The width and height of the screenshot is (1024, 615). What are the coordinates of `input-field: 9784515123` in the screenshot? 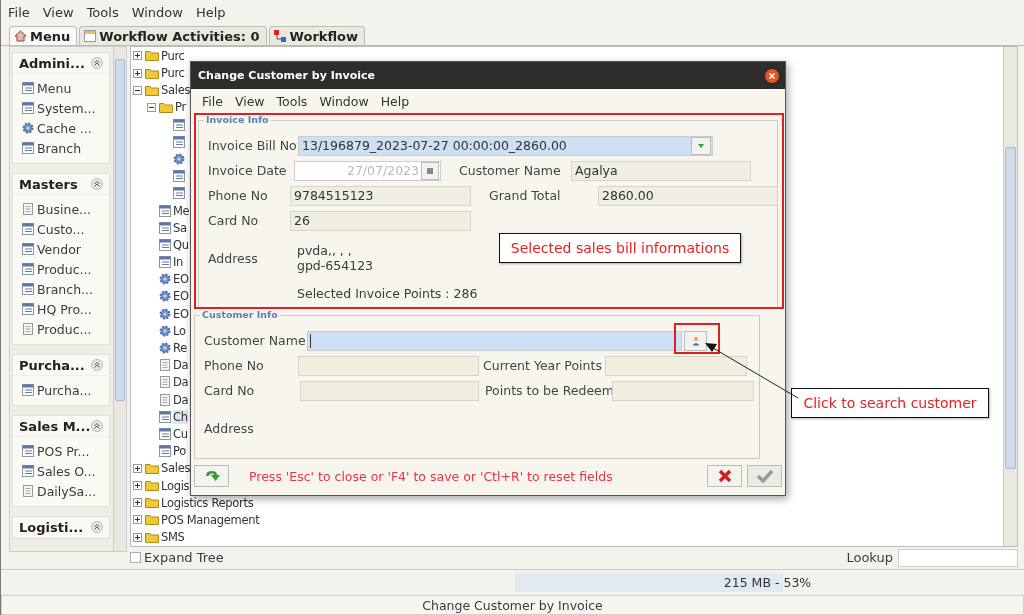 It's located at (380, 195).